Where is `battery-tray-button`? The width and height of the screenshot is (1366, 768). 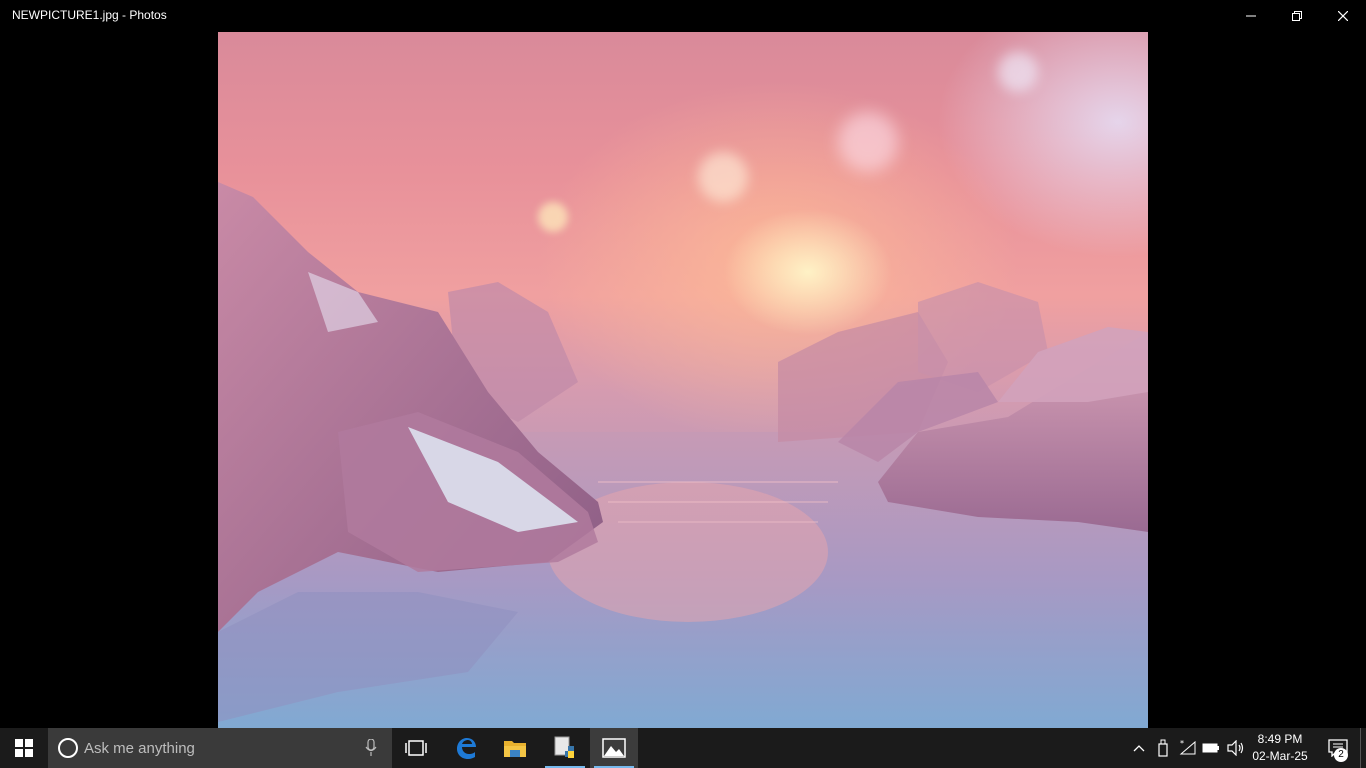
battery-tray-button is located at coordinates (1211, 748).